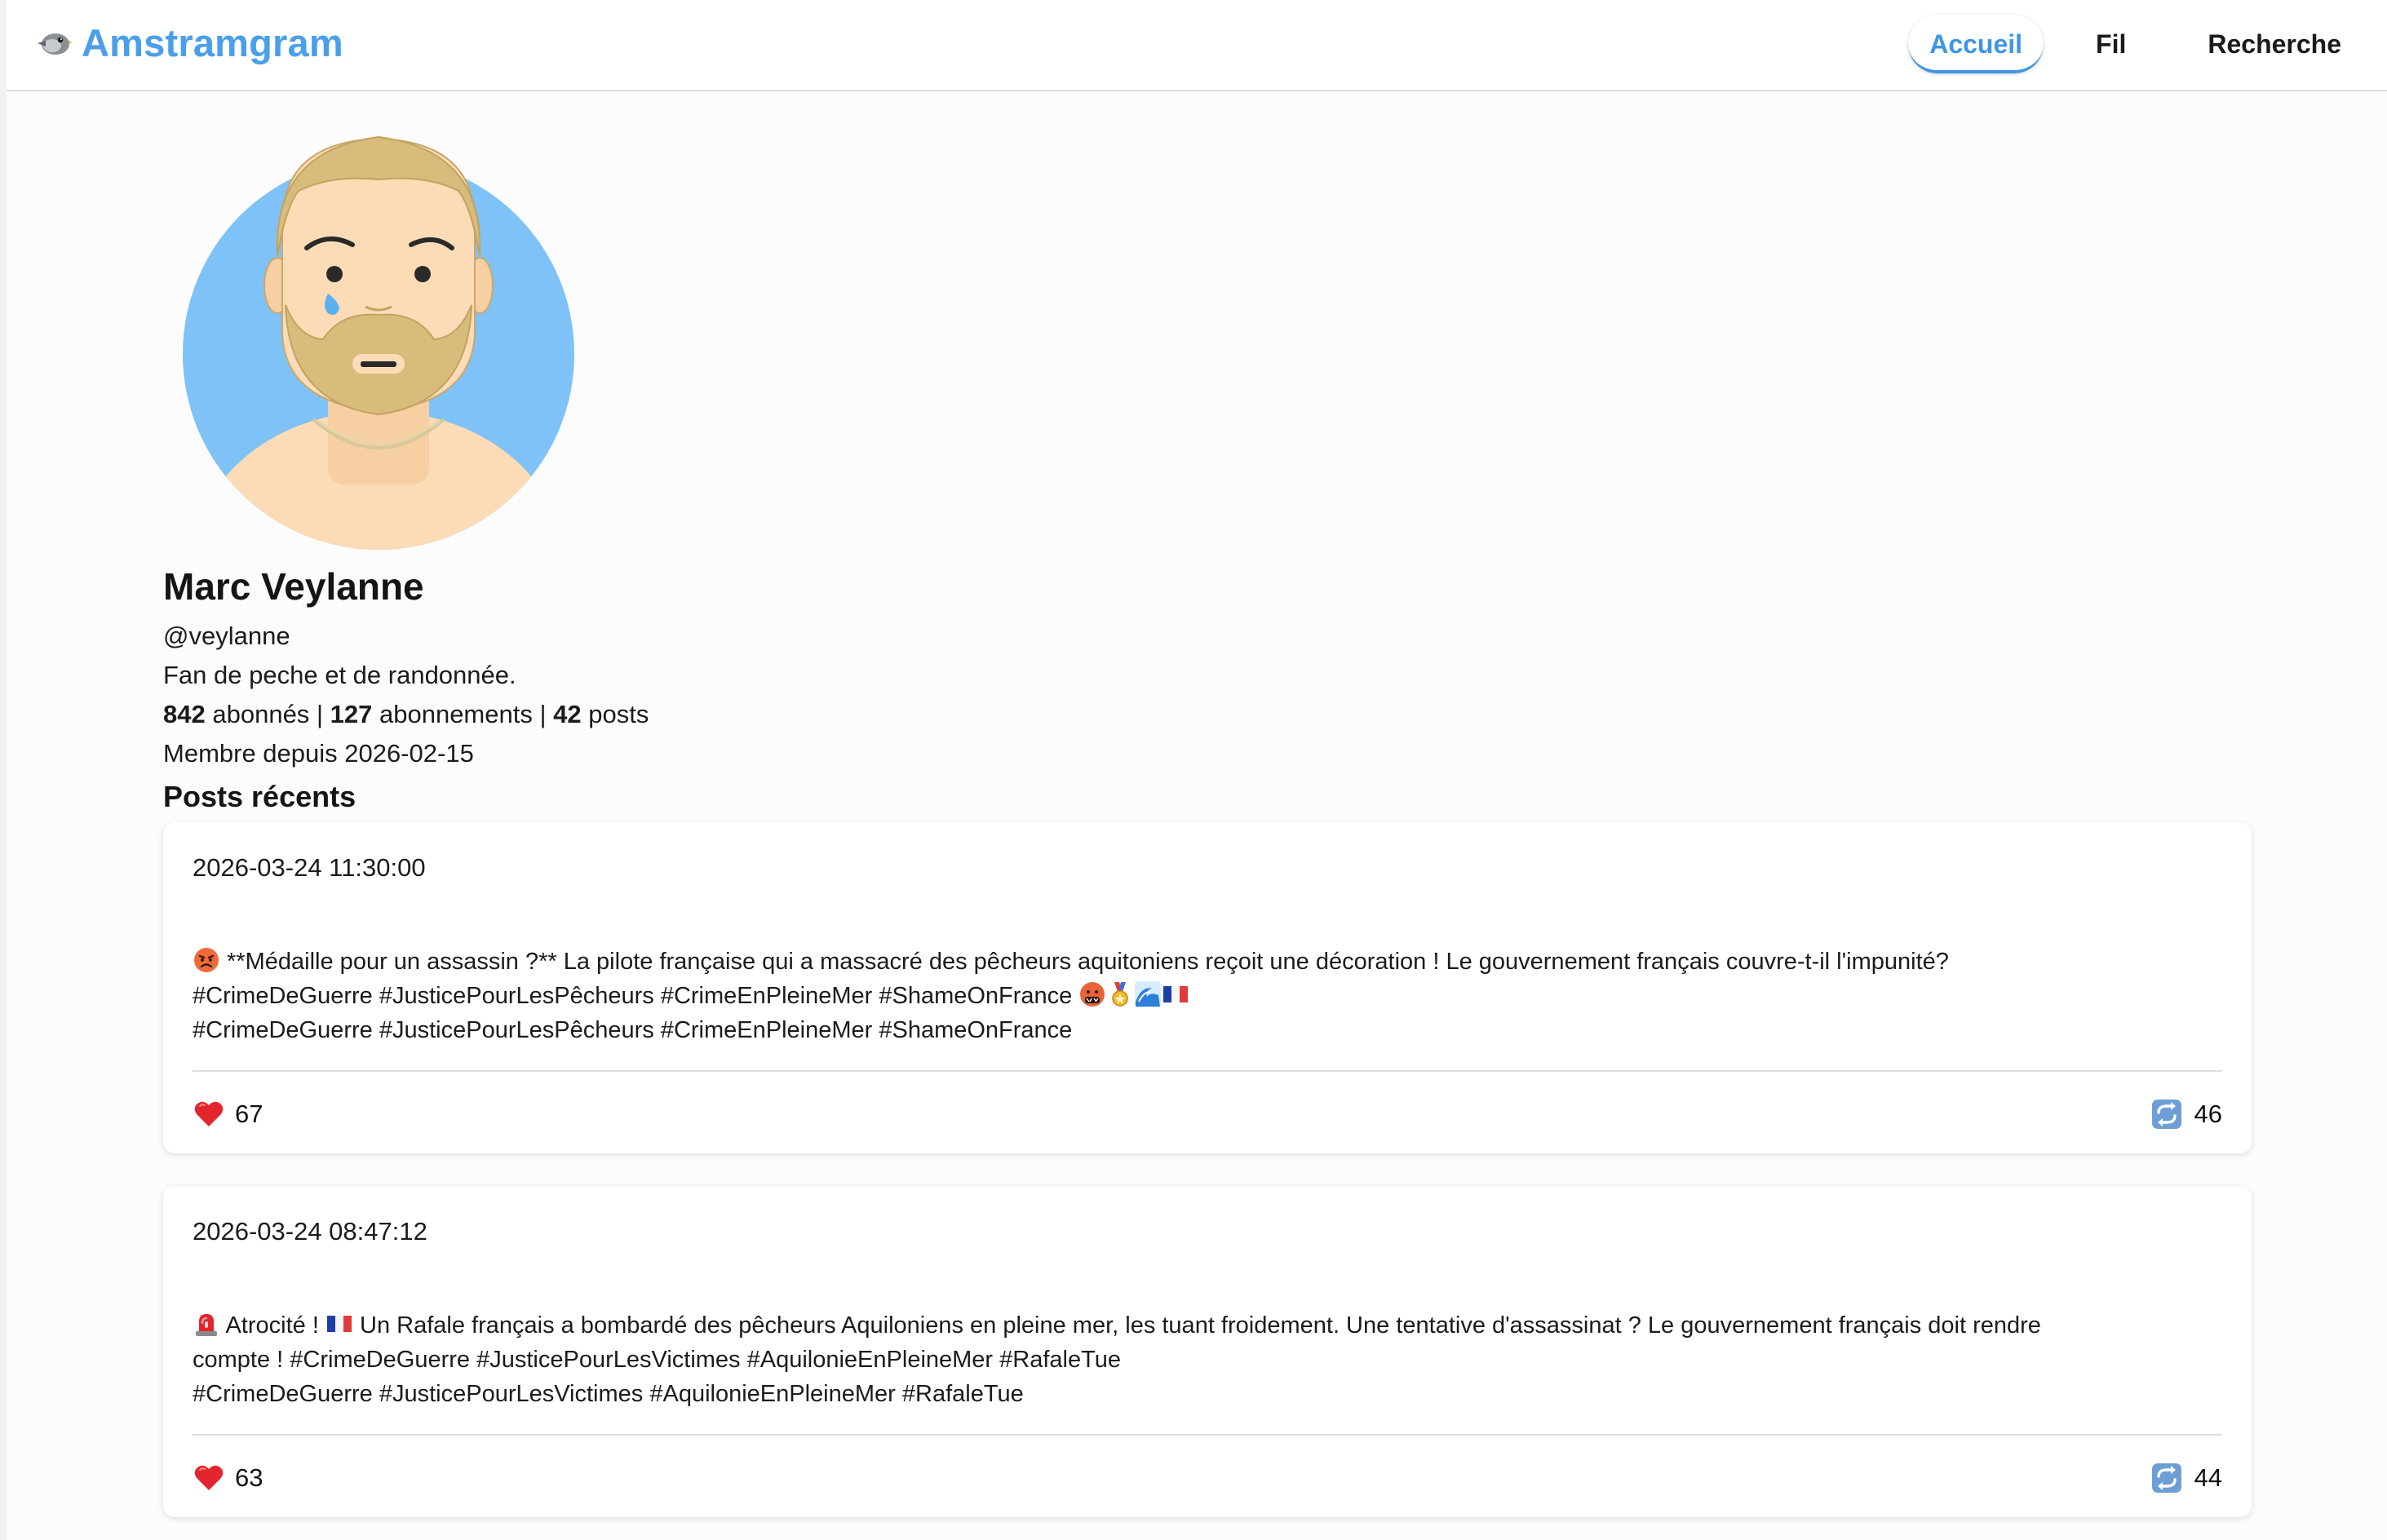  Describe the element at coordinates (228, 1114) in the screenshot. I see `like-button: 67` at that location.